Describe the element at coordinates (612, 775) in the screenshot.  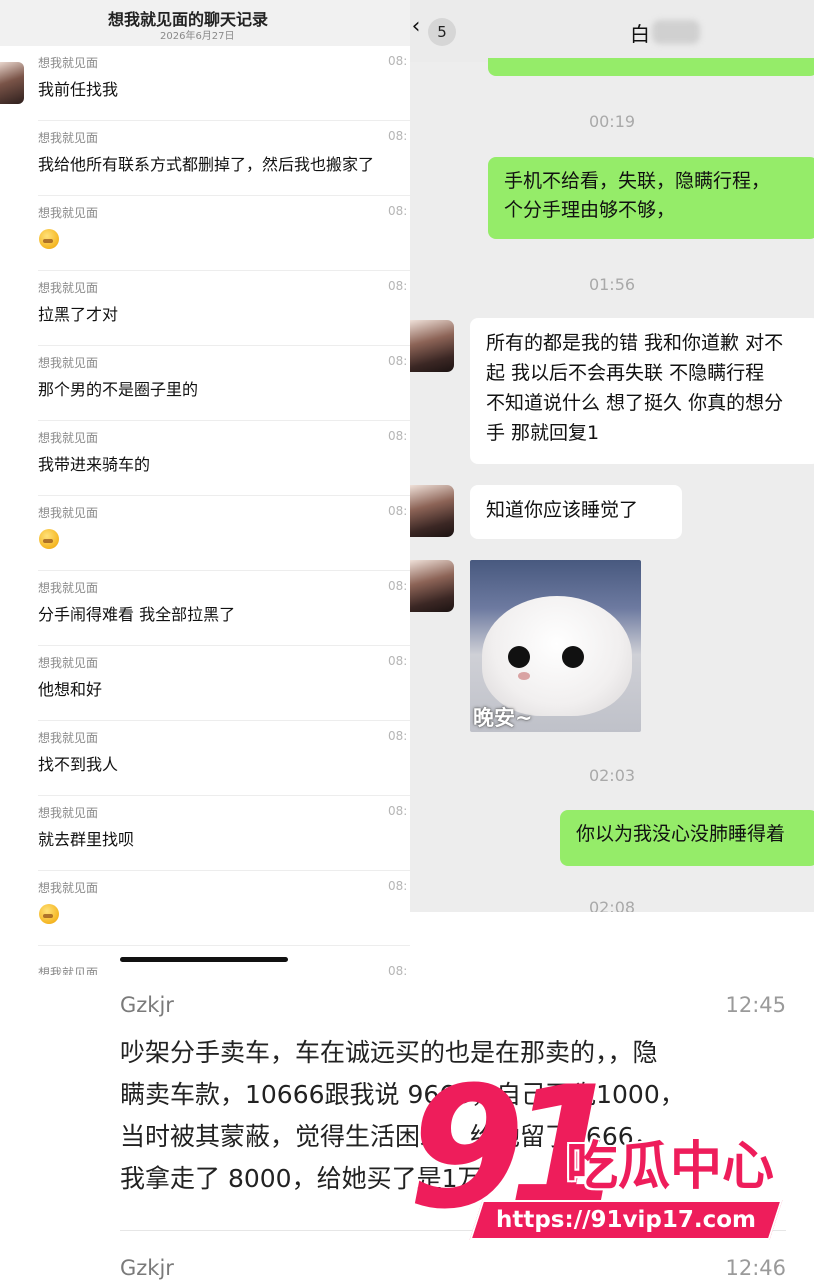
I see `message-timestamp: 02:03` at that location.